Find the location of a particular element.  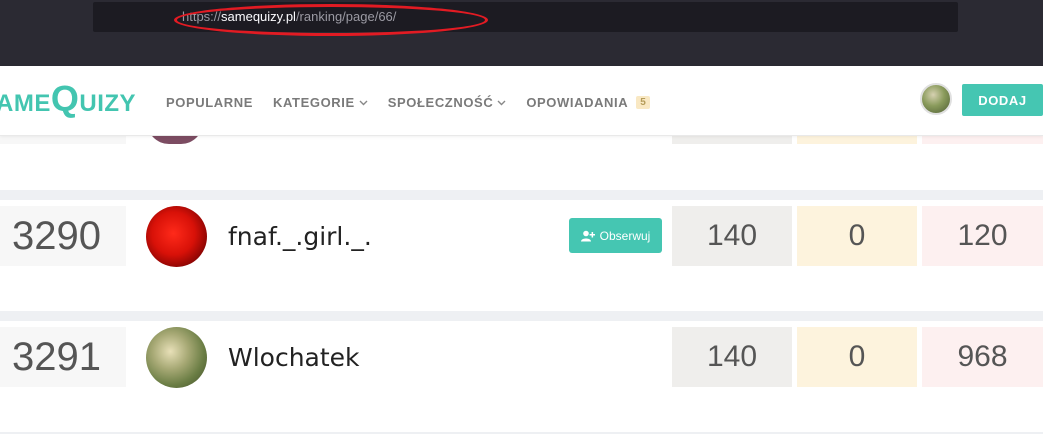

add-user-icon is located at coordinates (587, 235).